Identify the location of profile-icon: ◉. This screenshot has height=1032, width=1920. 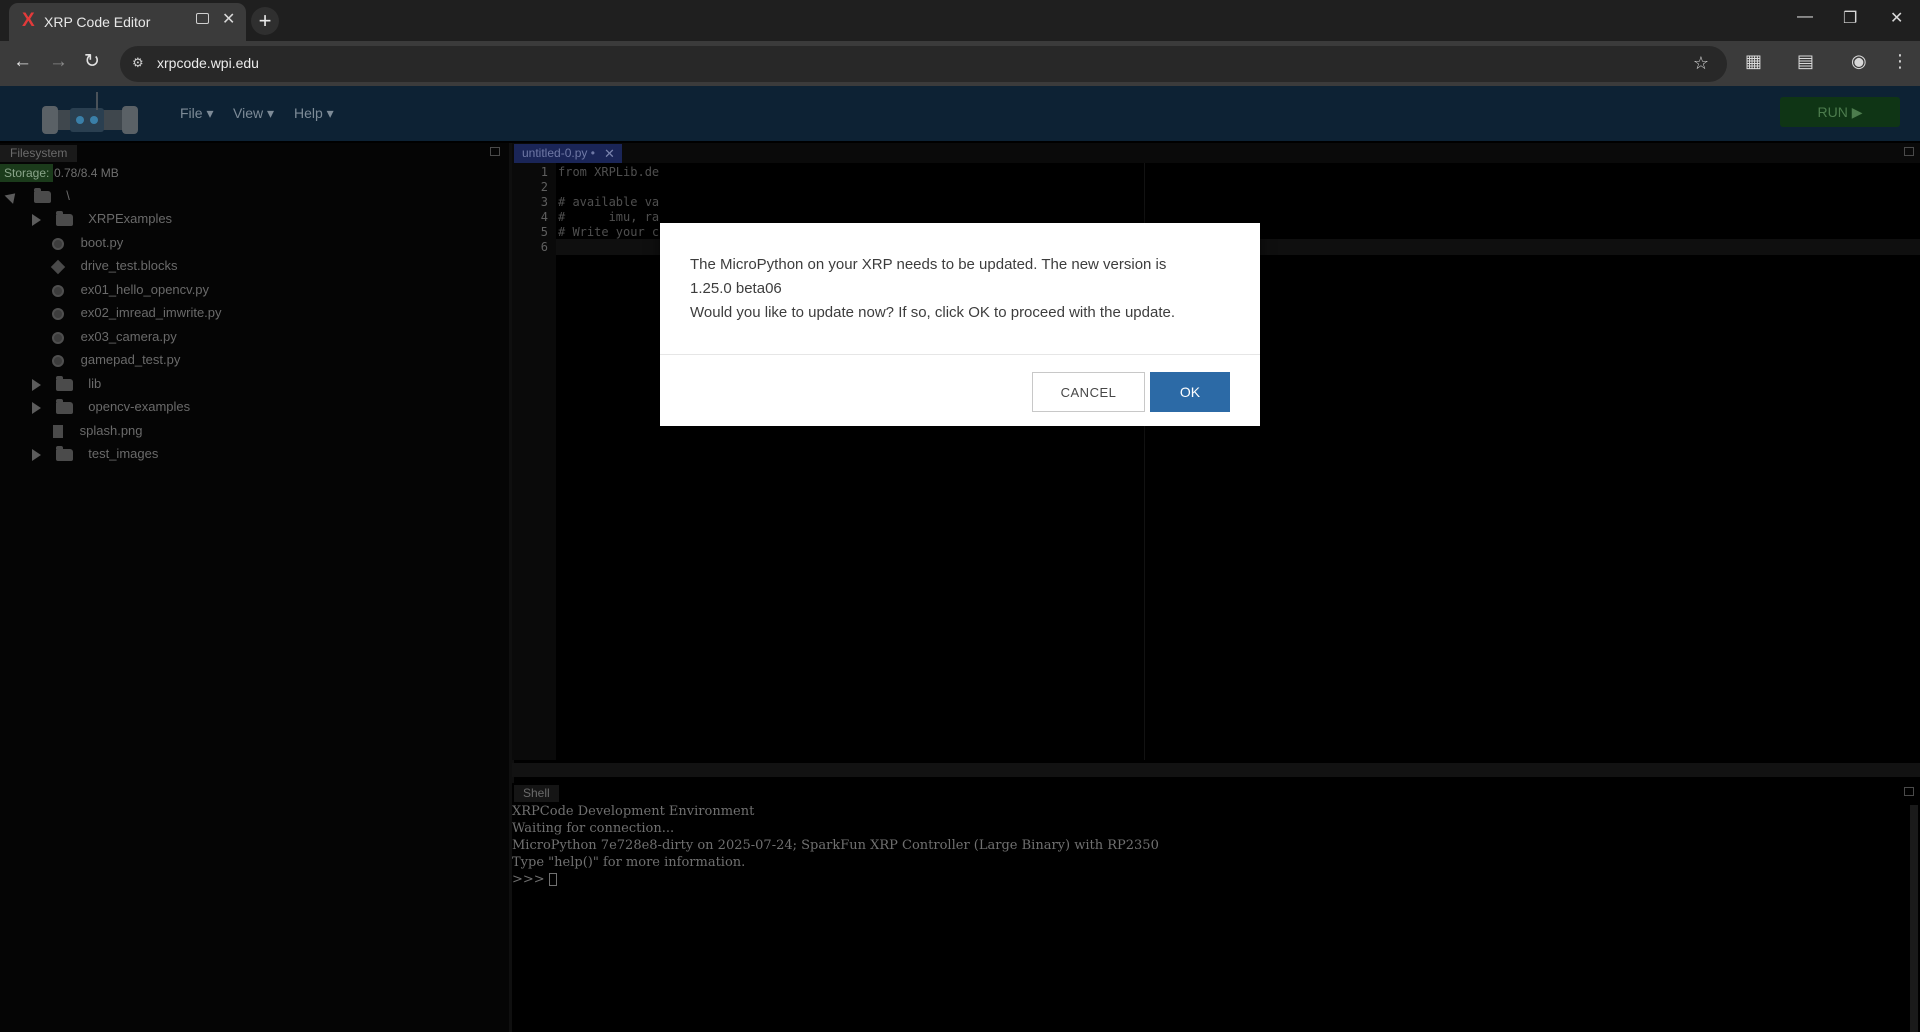
(1859, 61).